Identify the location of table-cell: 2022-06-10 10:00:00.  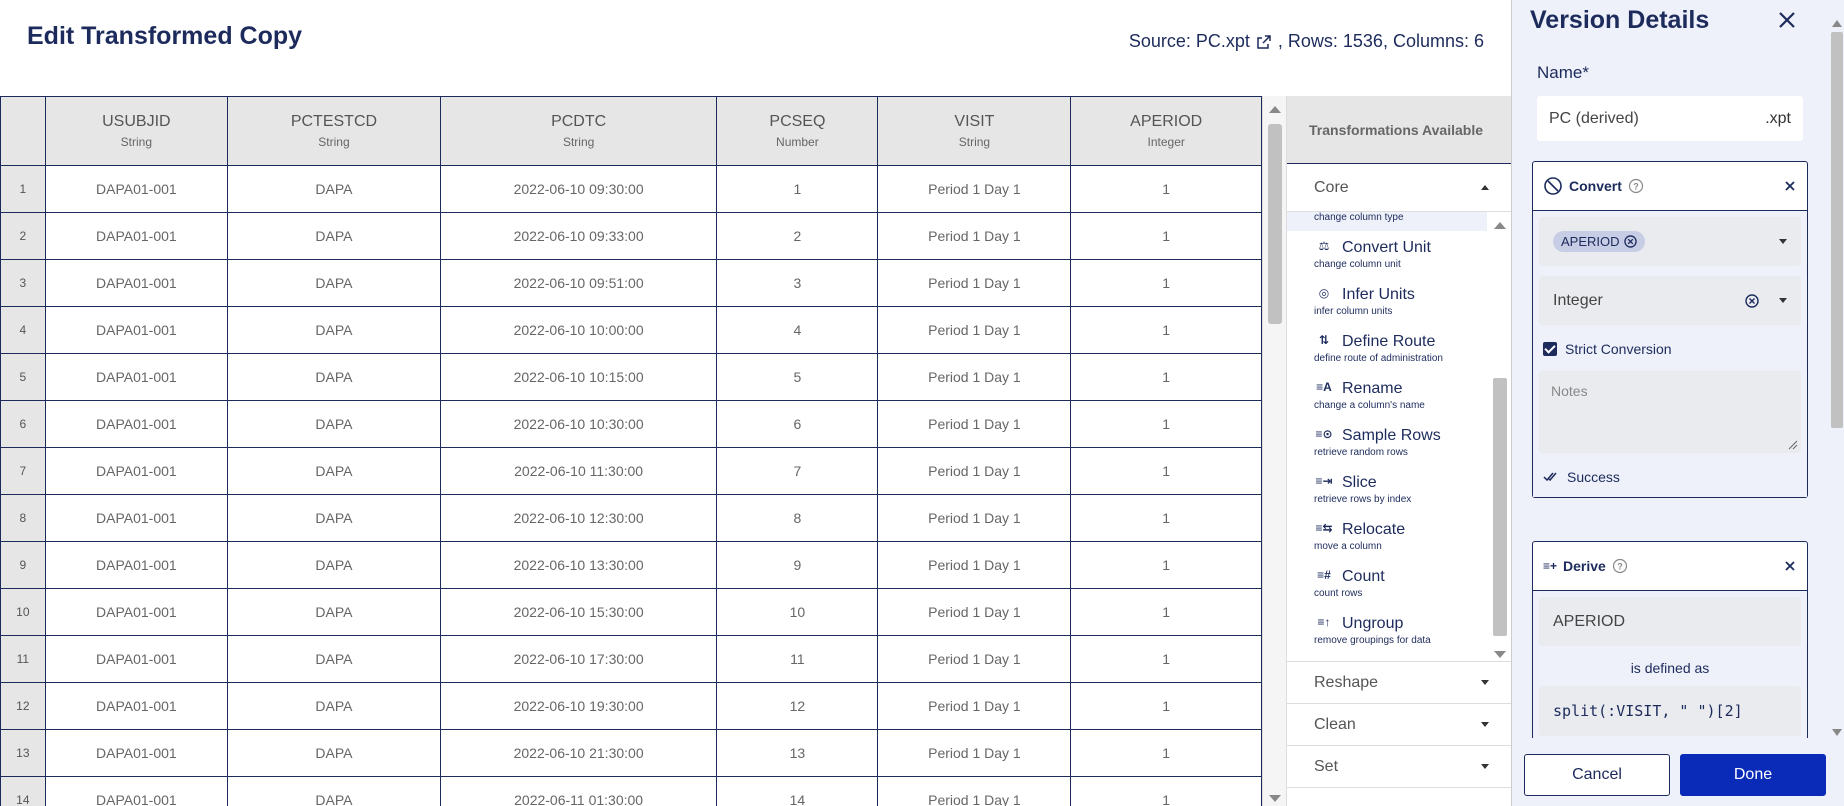
(578, 329).